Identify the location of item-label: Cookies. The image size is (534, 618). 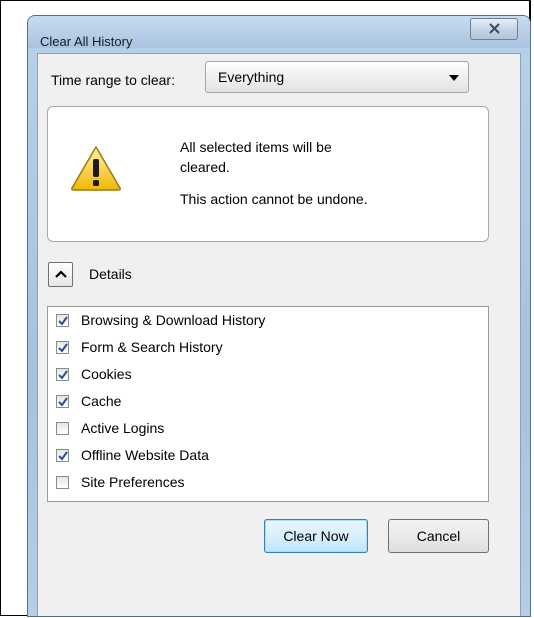
(106, 374).